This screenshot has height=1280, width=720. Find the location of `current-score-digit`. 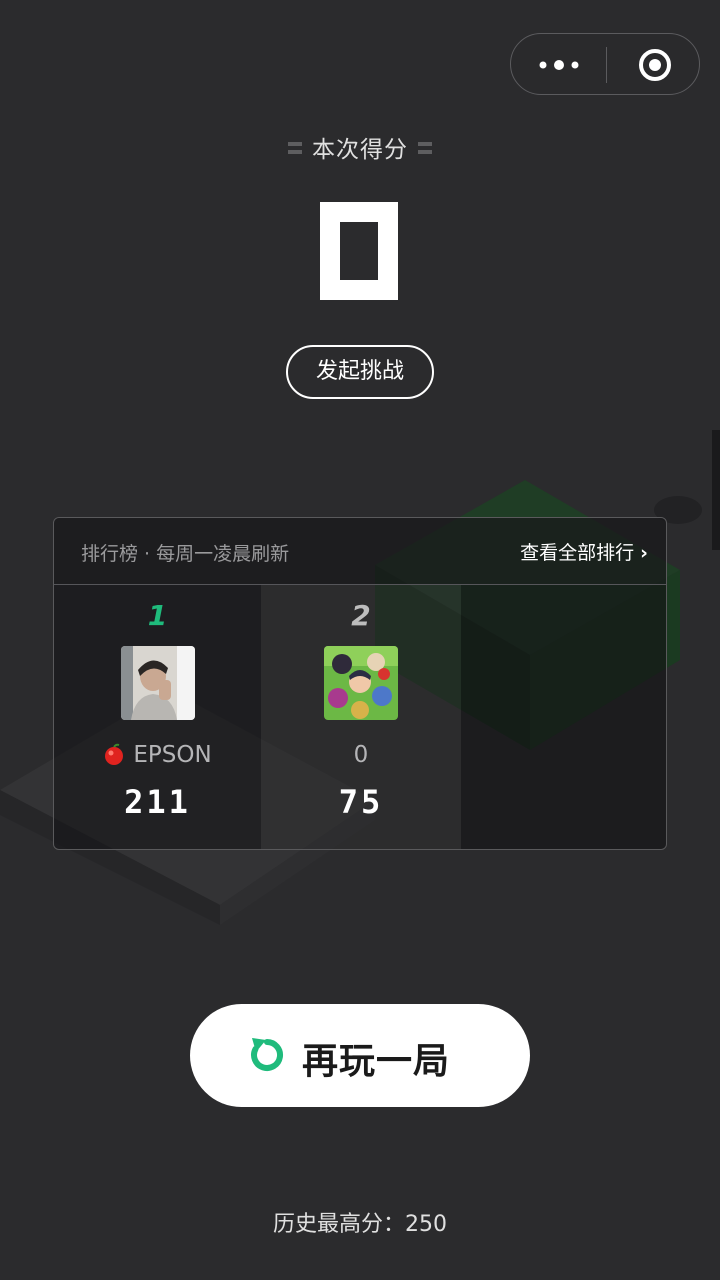

current-score-digit is located at coordinates (359, 251).